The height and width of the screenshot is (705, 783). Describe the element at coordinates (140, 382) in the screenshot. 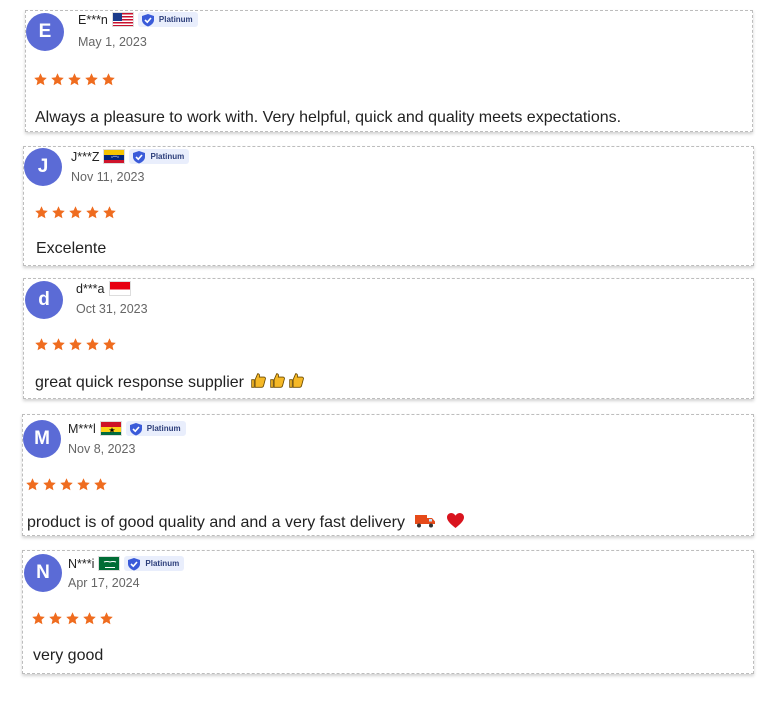

I see `review-text: great quick response supplier` at that location.